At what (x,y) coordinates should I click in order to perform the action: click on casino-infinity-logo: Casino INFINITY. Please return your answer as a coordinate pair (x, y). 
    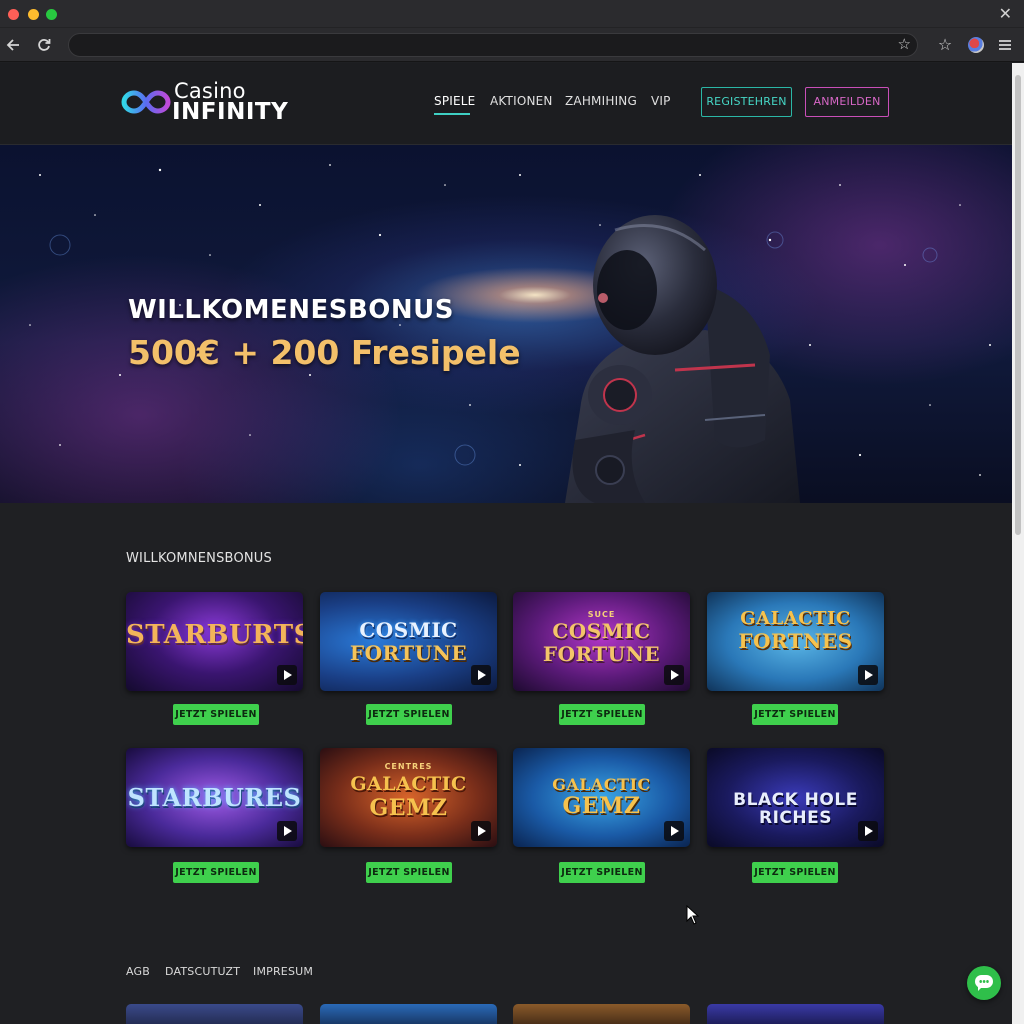
    Looking at the image, I should click on (205, 102).